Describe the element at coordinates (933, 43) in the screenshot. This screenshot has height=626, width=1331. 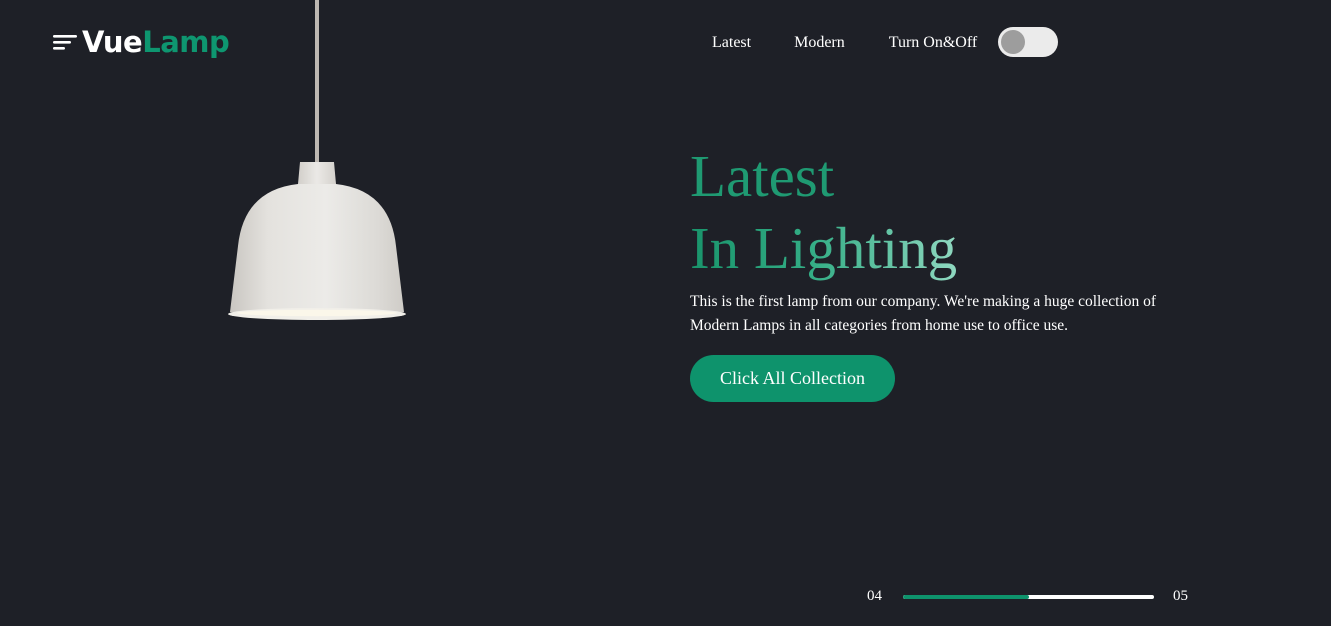
I see `nav-link-turn-on-off: Turn On&Off` at that location.